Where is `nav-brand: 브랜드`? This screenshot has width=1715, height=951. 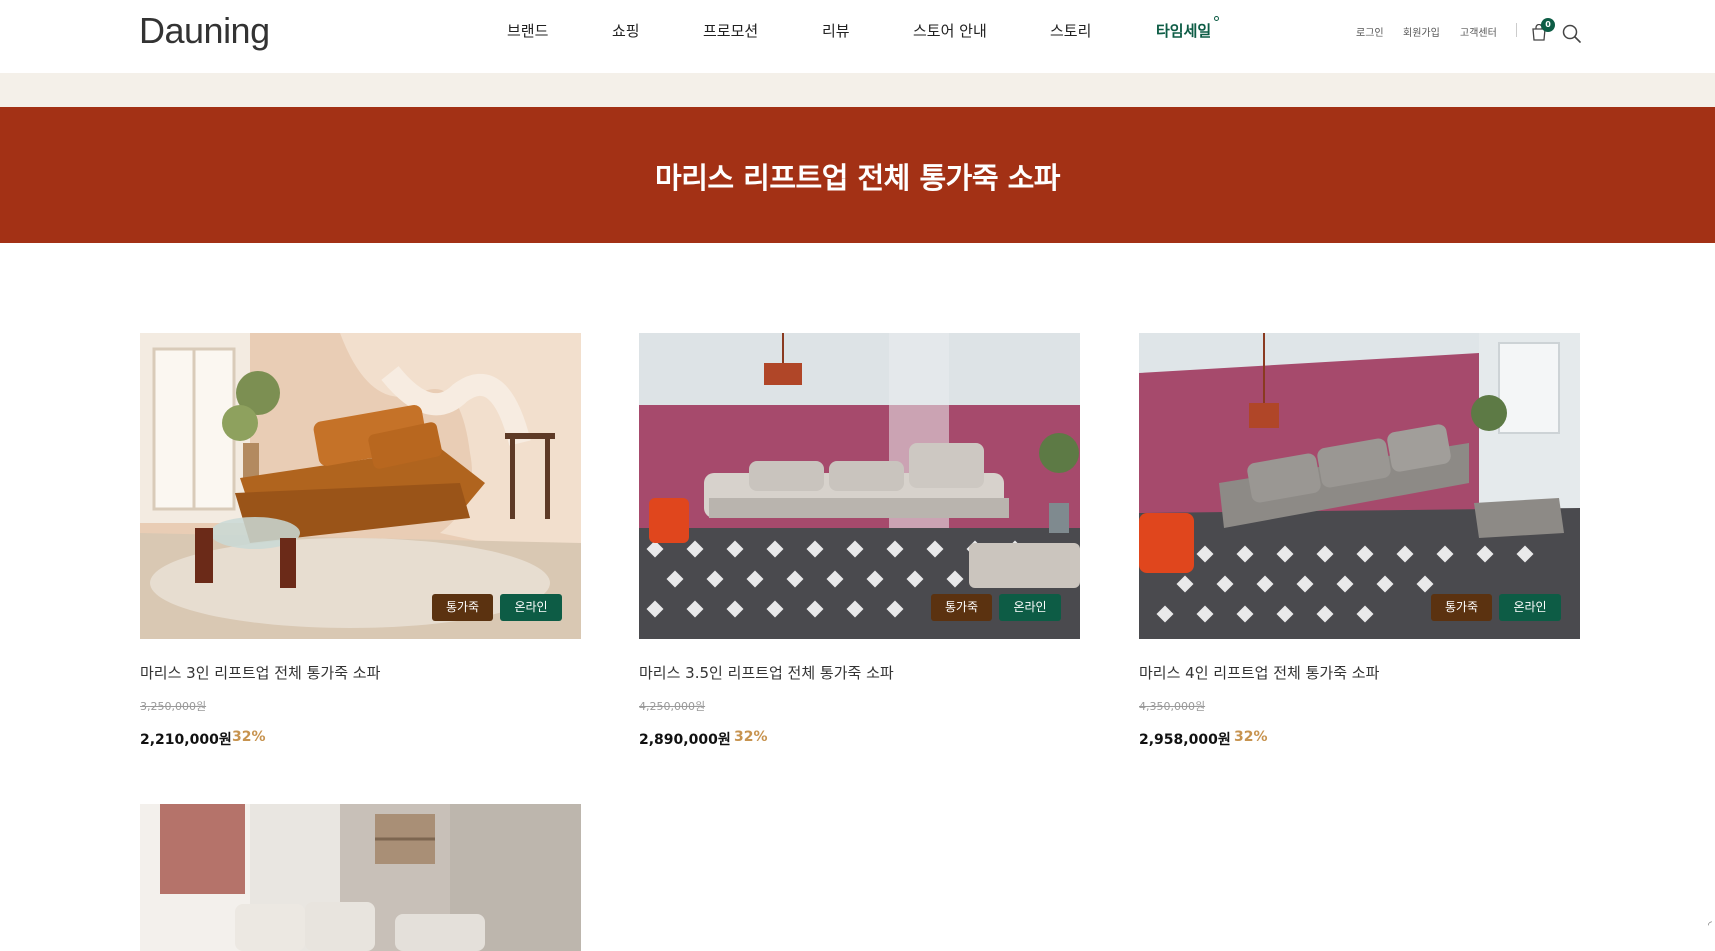
nav-brand: 브랜드 is located at coordinates (527, 30).